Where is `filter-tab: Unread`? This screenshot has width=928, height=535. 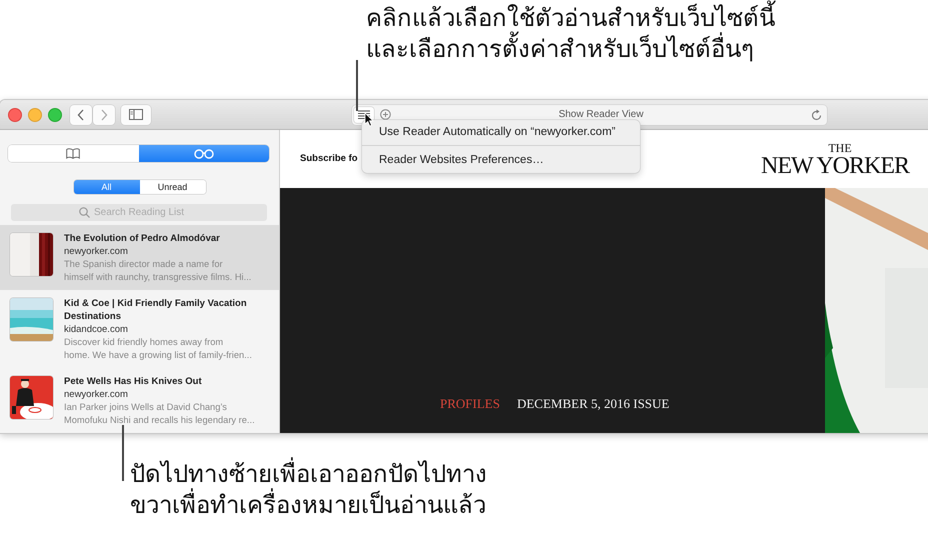 filter-tab: Unread is located at coordinates (173, 187).